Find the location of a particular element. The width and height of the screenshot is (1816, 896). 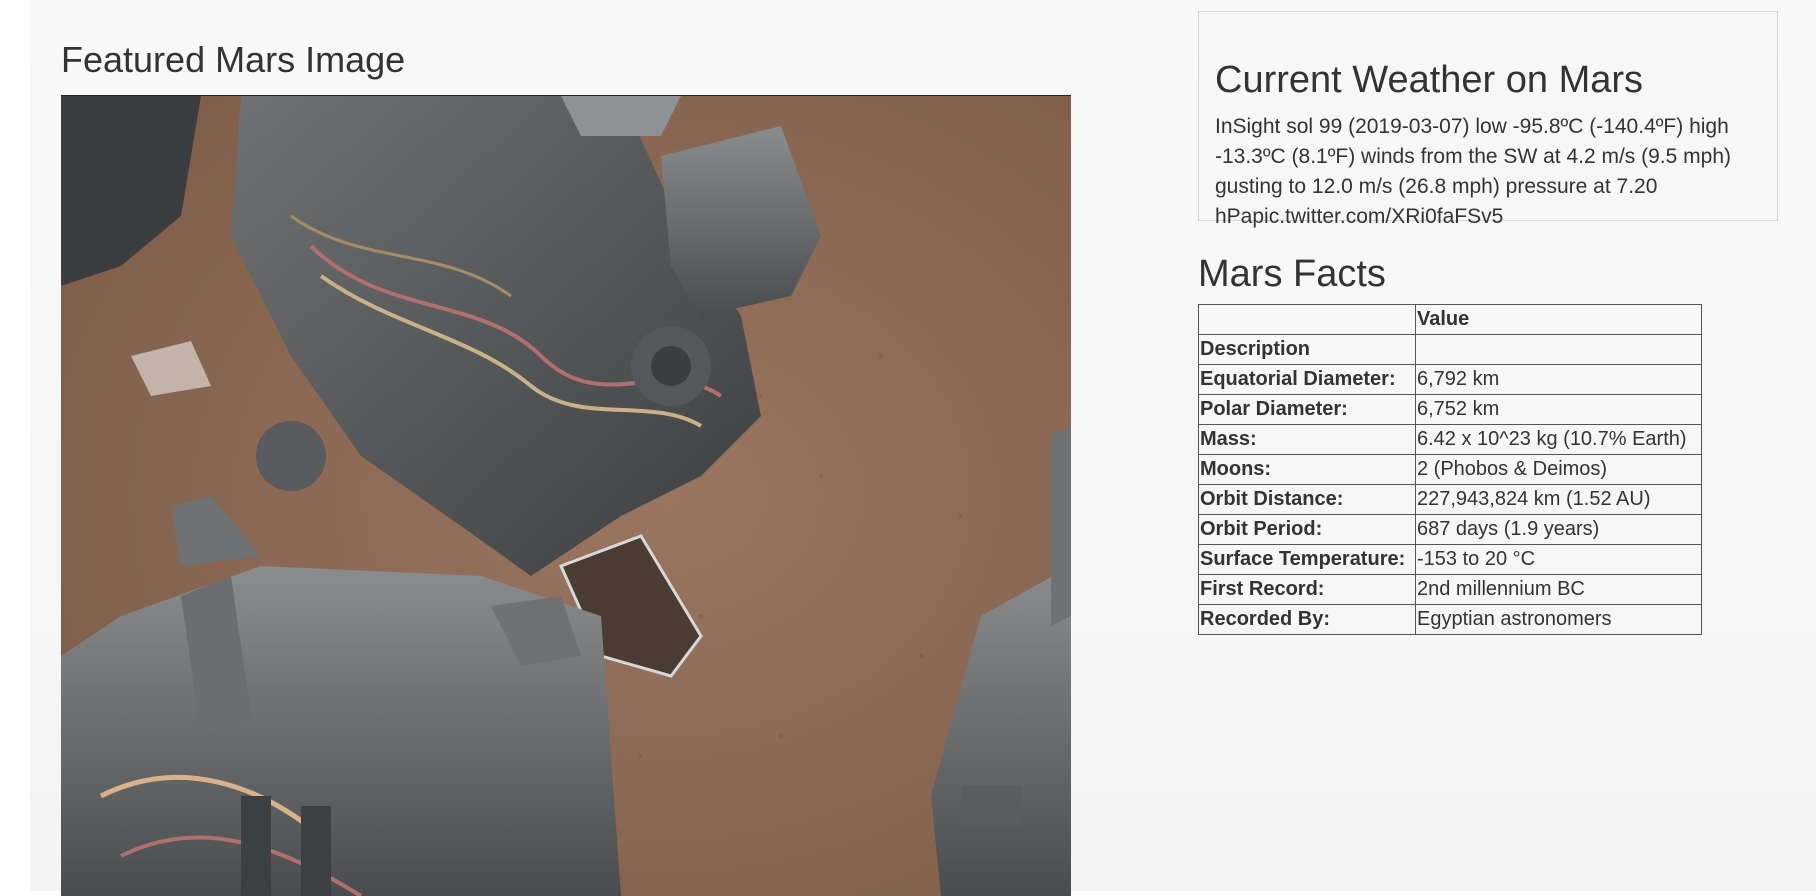

weather-title: Current Weather on Mars is located at coordinates (1429, 80).